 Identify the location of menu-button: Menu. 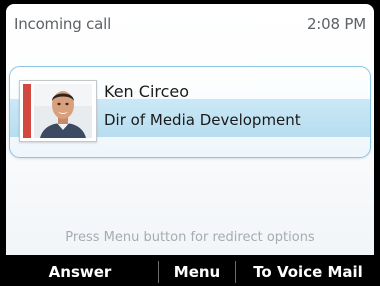
(197, 272).